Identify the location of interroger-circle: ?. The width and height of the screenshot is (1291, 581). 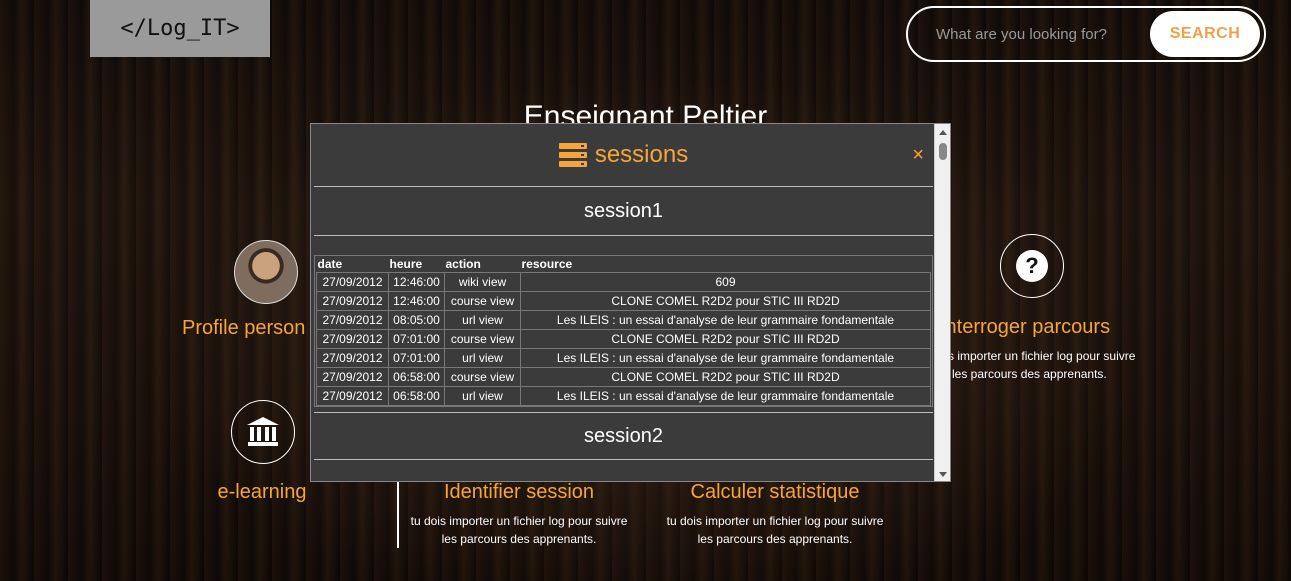
(1032, 266).